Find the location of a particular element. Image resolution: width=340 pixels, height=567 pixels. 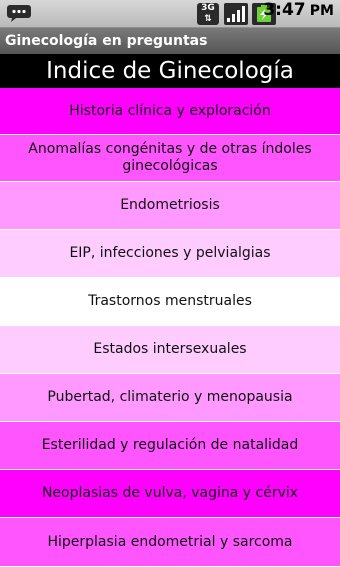

signal-icon is located at coordinates (236, 14).